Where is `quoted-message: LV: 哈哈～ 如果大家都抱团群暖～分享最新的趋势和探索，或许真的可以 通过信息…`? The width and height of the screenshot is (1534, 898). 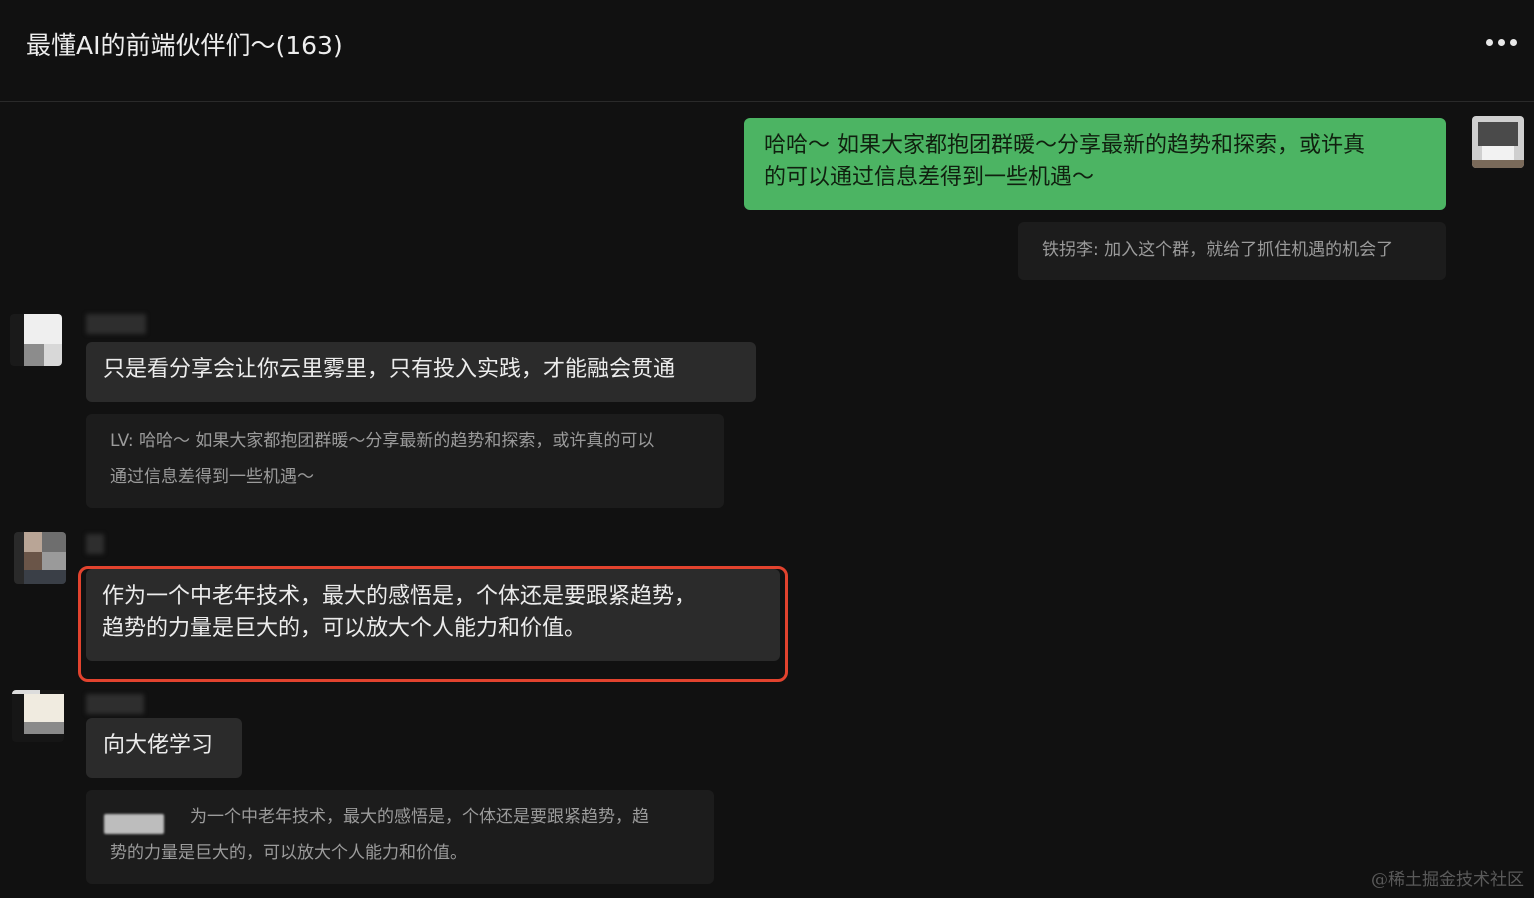
quoted-message: LV: 哈哈～ 如果大家都抱团群暖～分享最新的趋势和探索，或许真的可以 通过信息… is located at coordinates (405, 461).